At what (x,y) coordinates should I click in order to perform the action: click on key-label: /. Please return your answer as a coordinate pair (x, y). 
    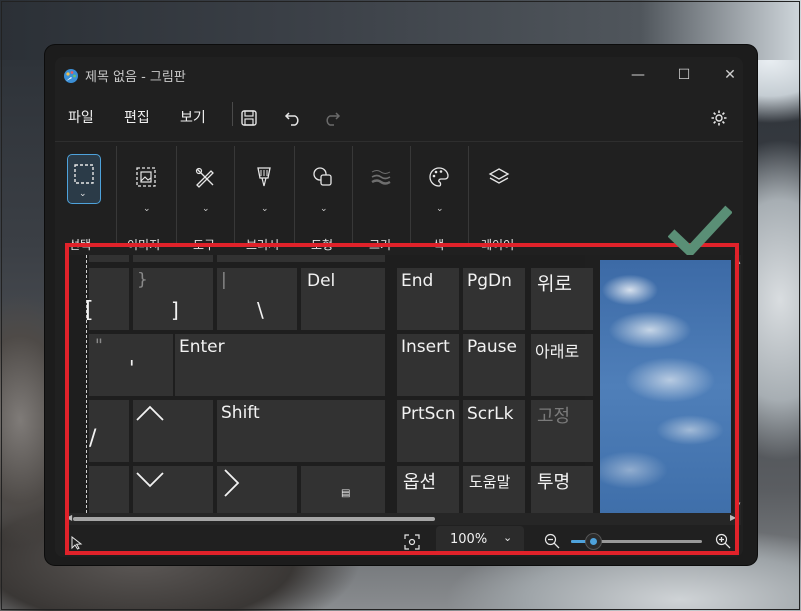
    Looking at the image, I should click on (93, 438).